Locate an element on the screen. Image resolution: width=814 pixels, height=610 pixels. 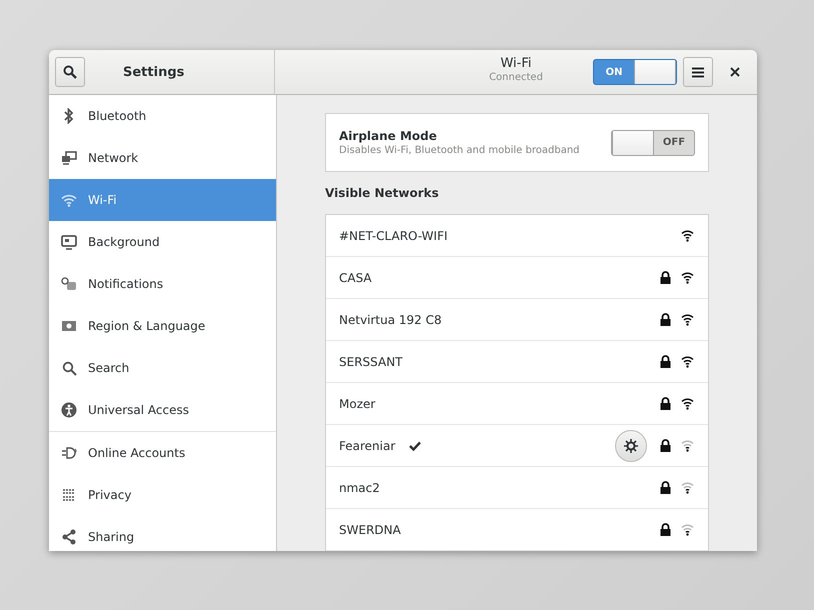
switch-label: ON is located at coordinates (614, 73).